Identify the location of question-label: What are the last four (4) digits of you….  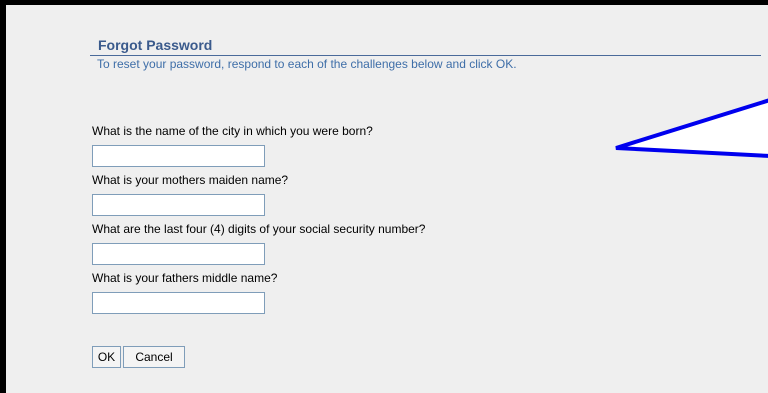
(259, 229).